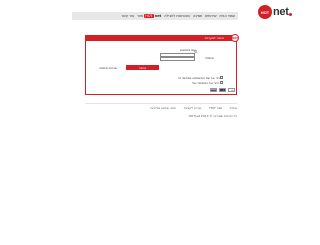 The height and width of the screenshot is (245, 320). I want to click on logo-dot-icon, so click(291, 14).